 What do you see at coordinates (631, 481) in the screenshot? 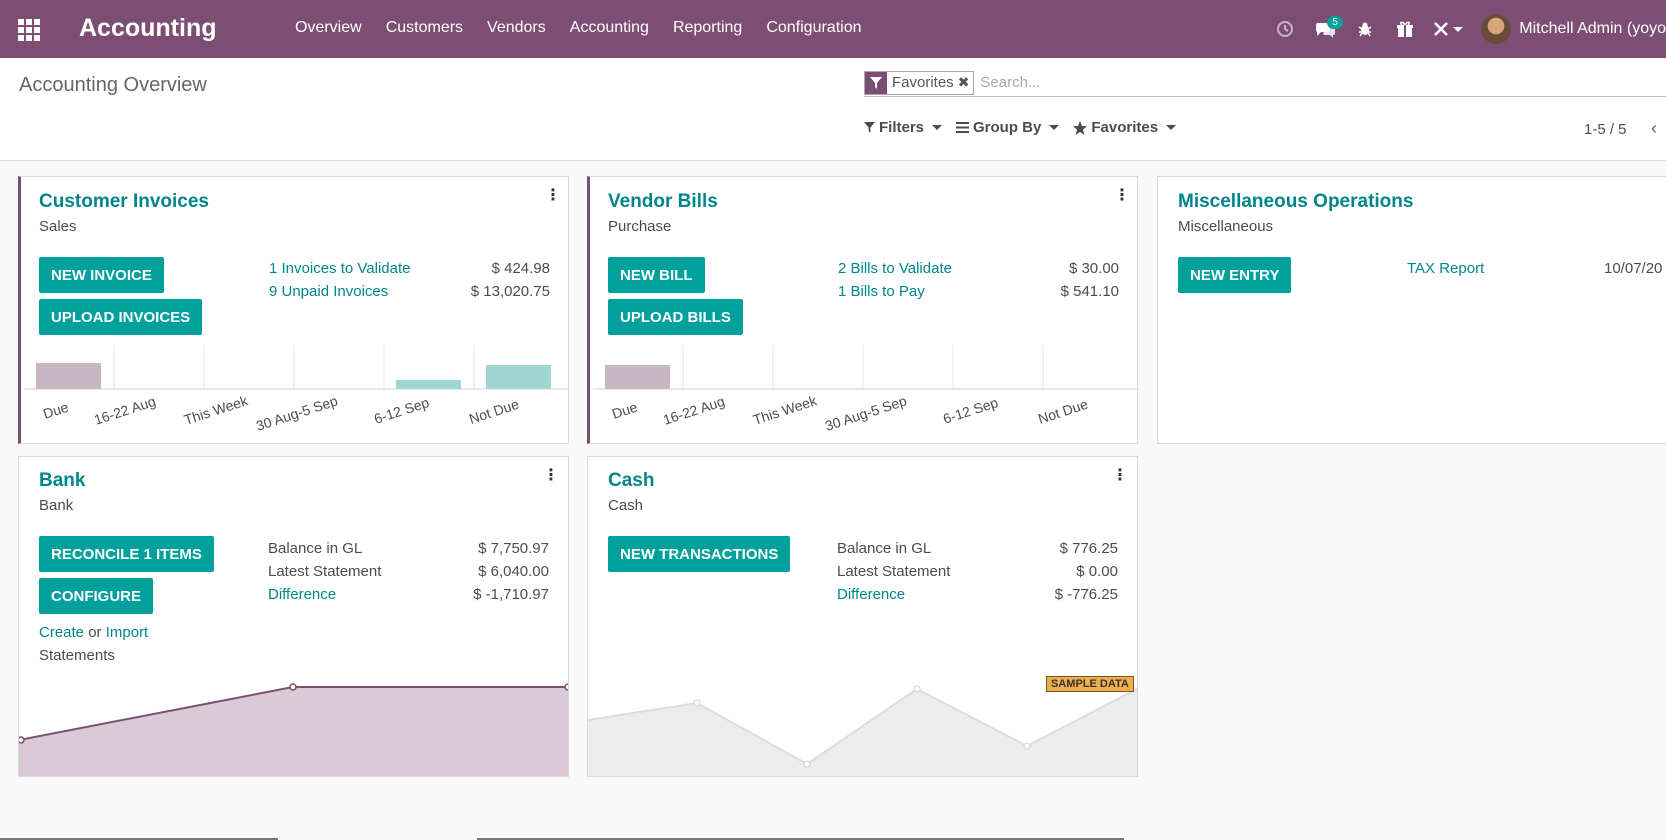
I see `card-title: Cash` at bounding box center [631, 481].